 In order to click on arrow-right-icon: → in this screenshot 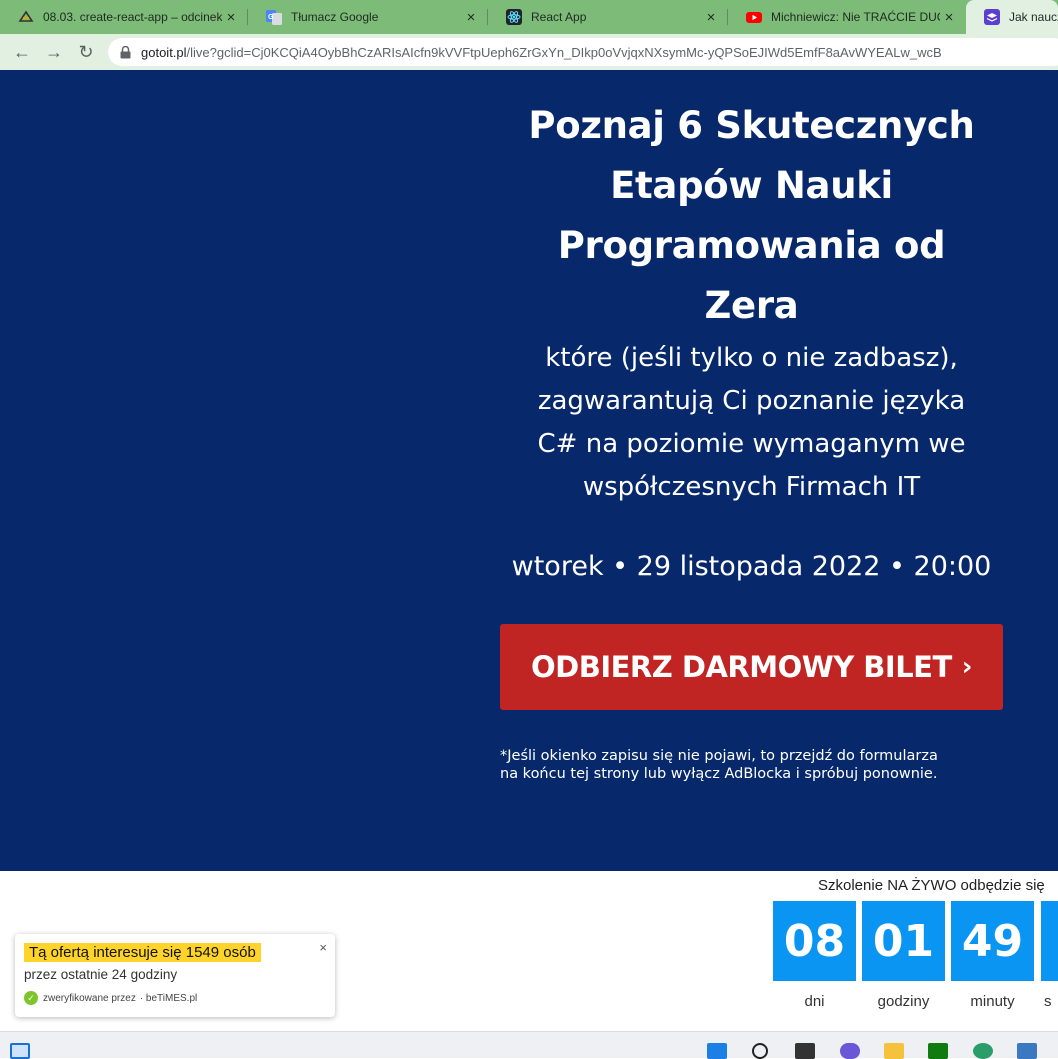, I will do `click(54, 51)`.